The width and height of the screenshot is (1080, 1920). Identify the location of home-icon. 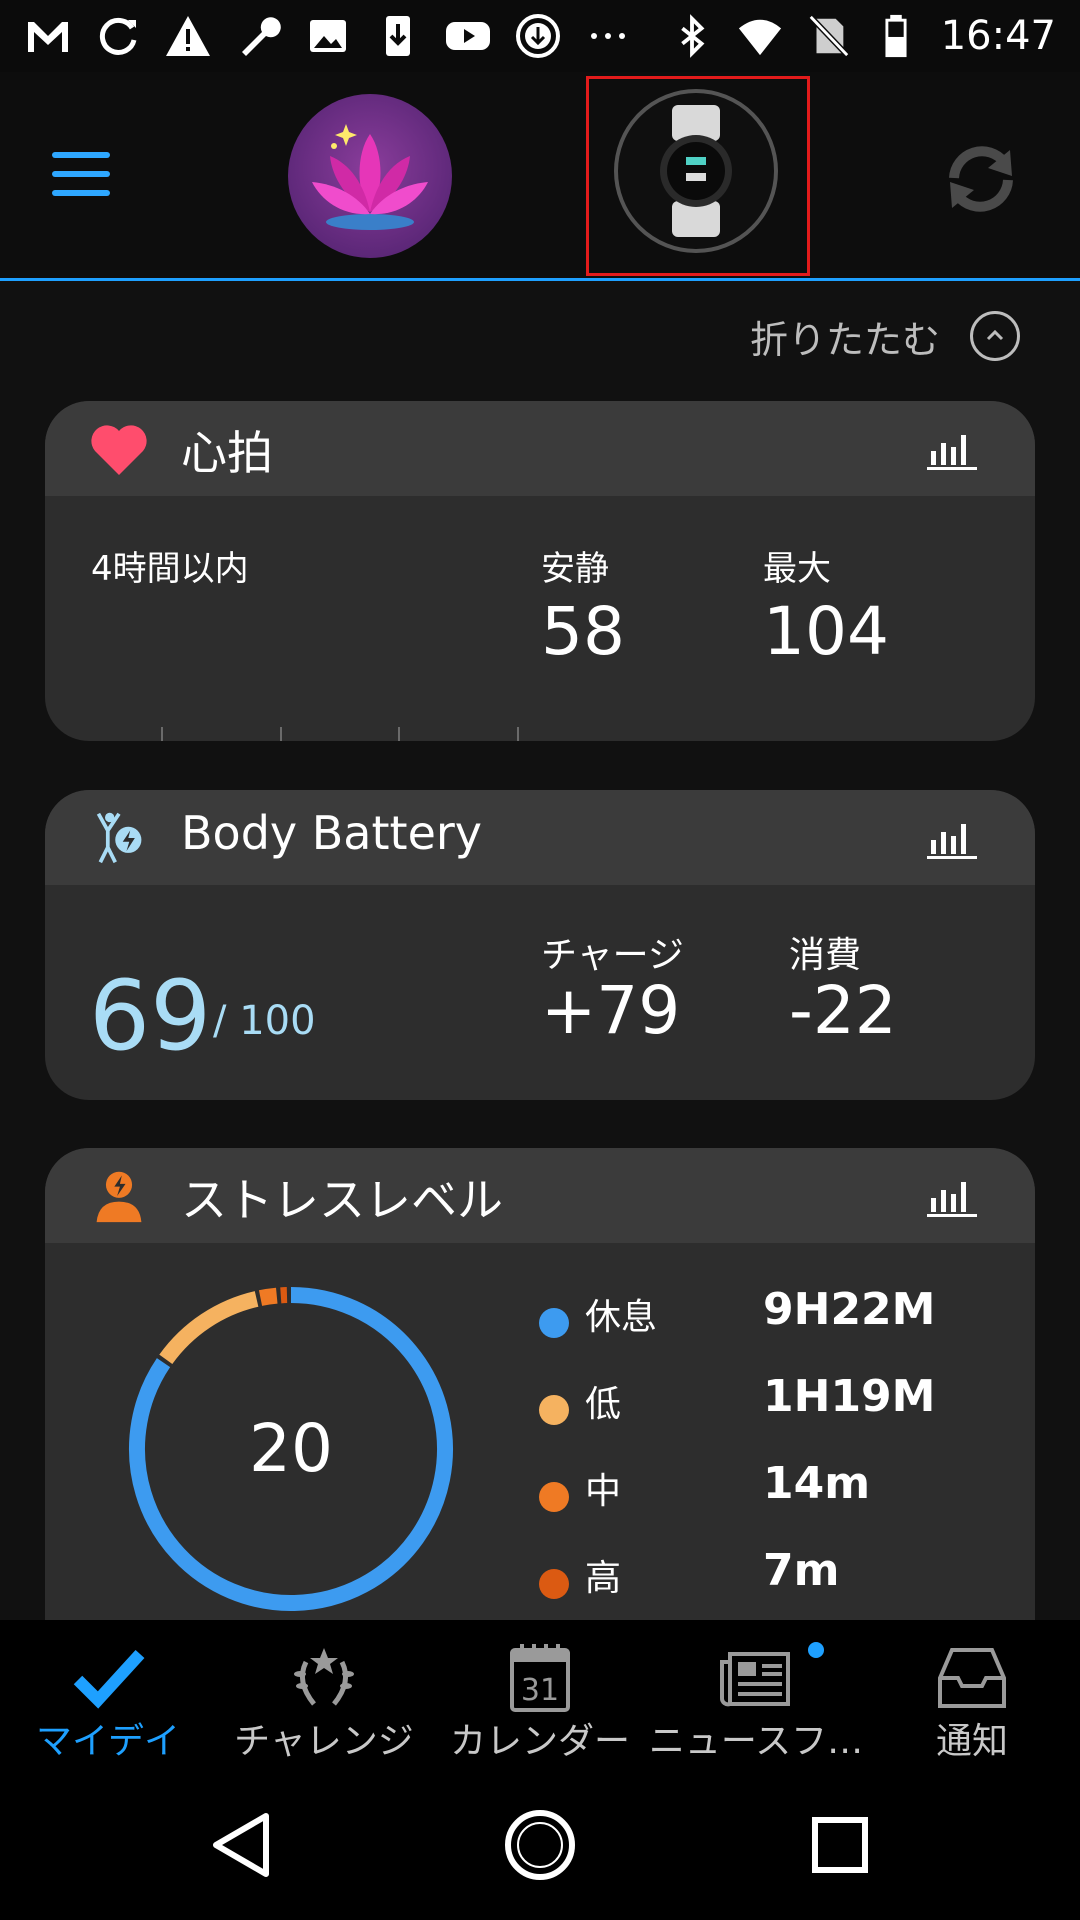
(540, 1845).